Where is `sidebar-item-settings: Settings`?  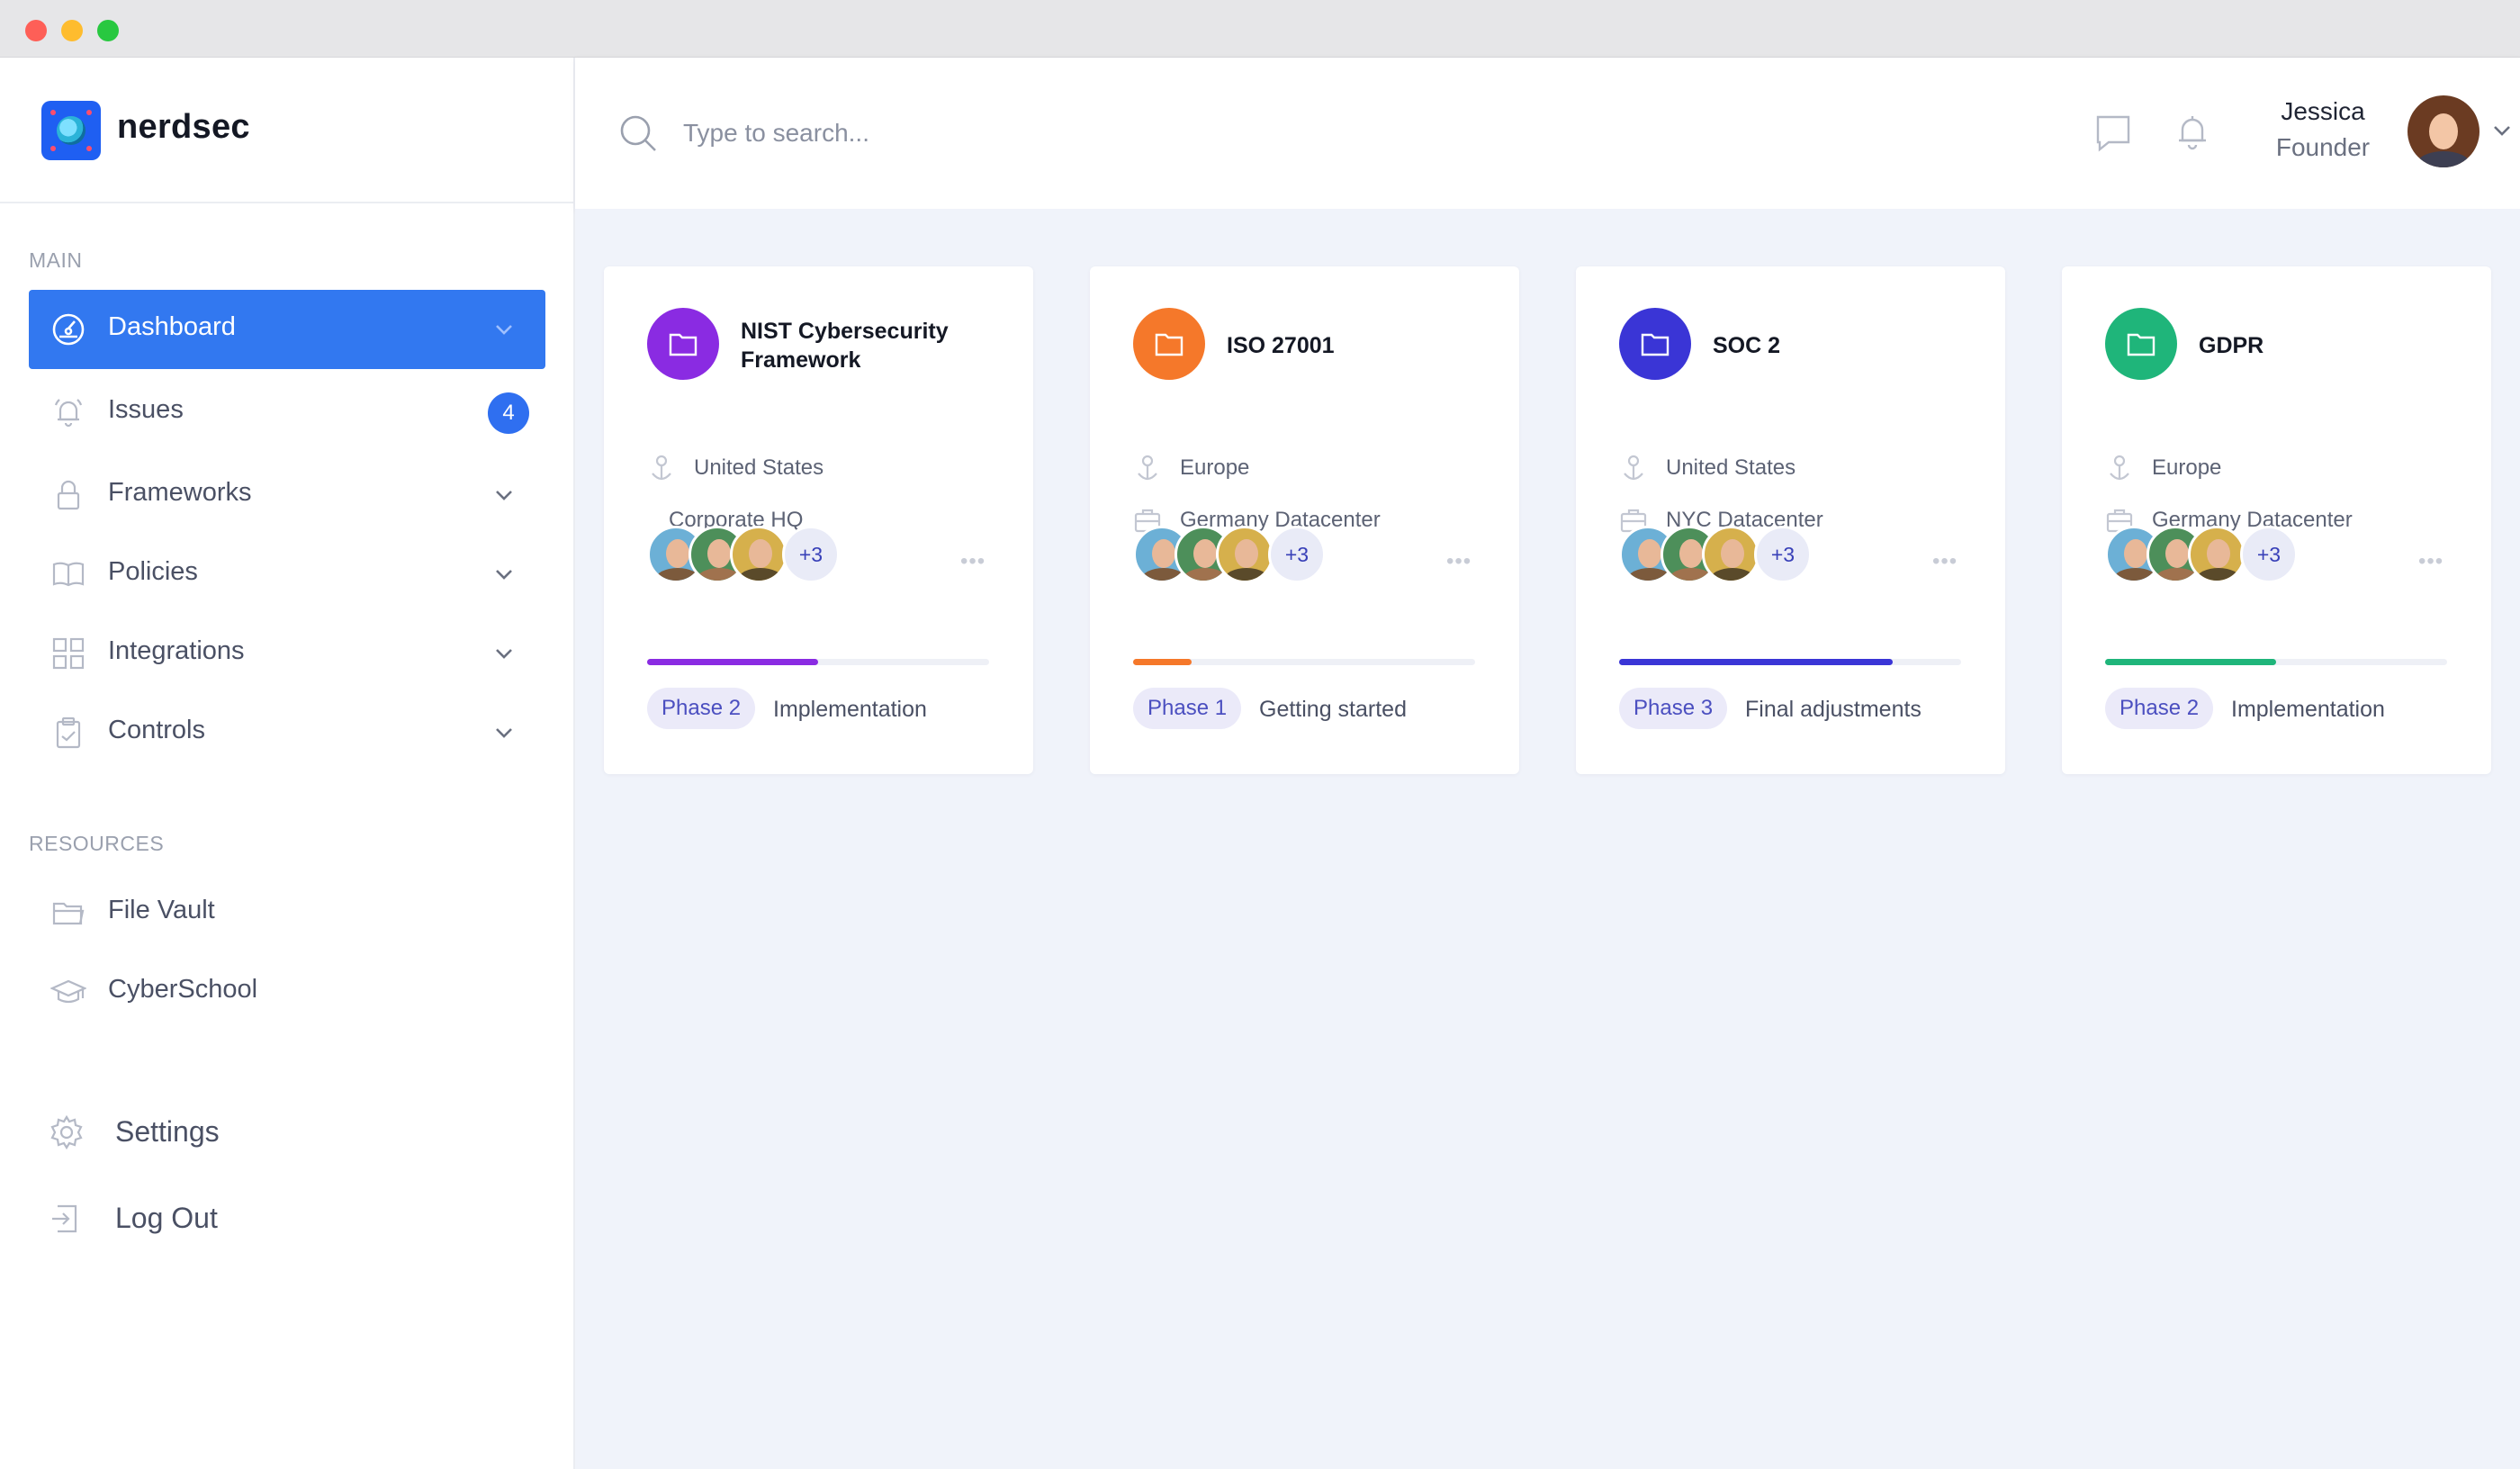
sidebar-item-settings: Settings is located at coordinates (287, 1132).